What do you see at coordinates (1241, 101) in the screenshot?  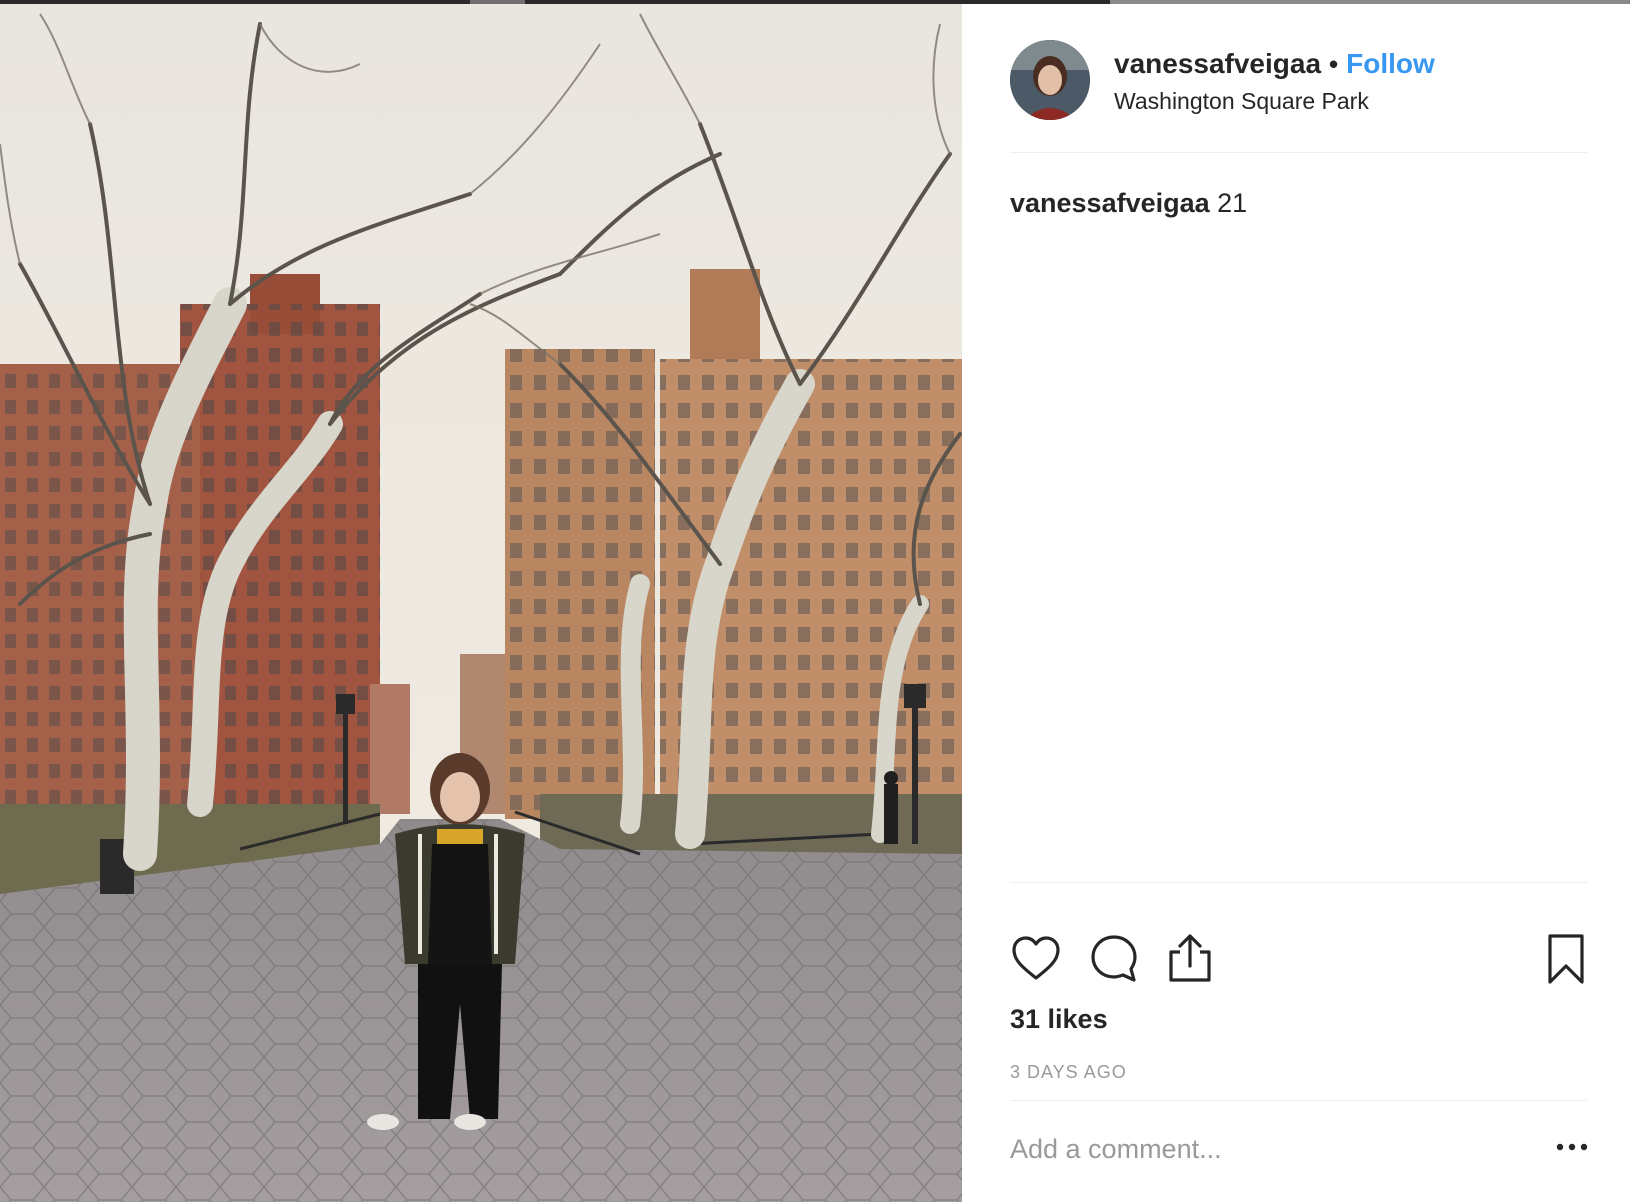 I see `location-link: Washington Square Park` at bounding box center [1241, 101].